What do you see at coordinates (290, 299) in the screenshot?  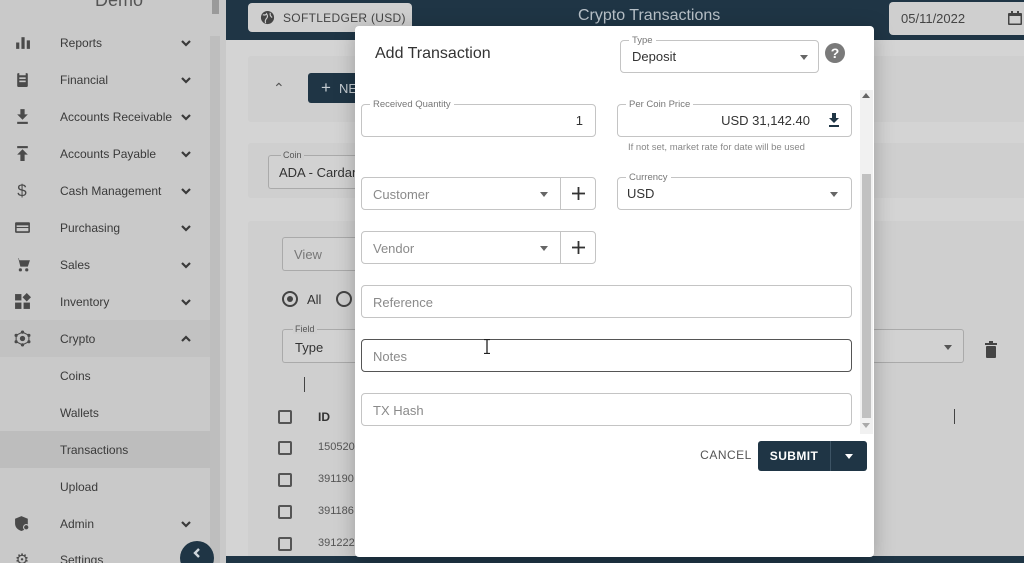 I see `radio-all` at bounding box center [290, 299].